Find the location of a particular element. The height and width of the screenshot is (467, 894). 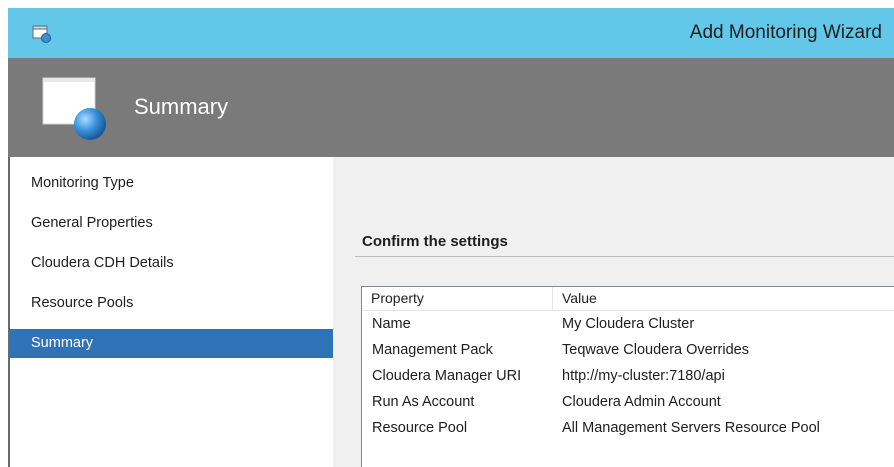

nav-item-monitoring-type: Monitoring Type is located at coordinates (171, 183).